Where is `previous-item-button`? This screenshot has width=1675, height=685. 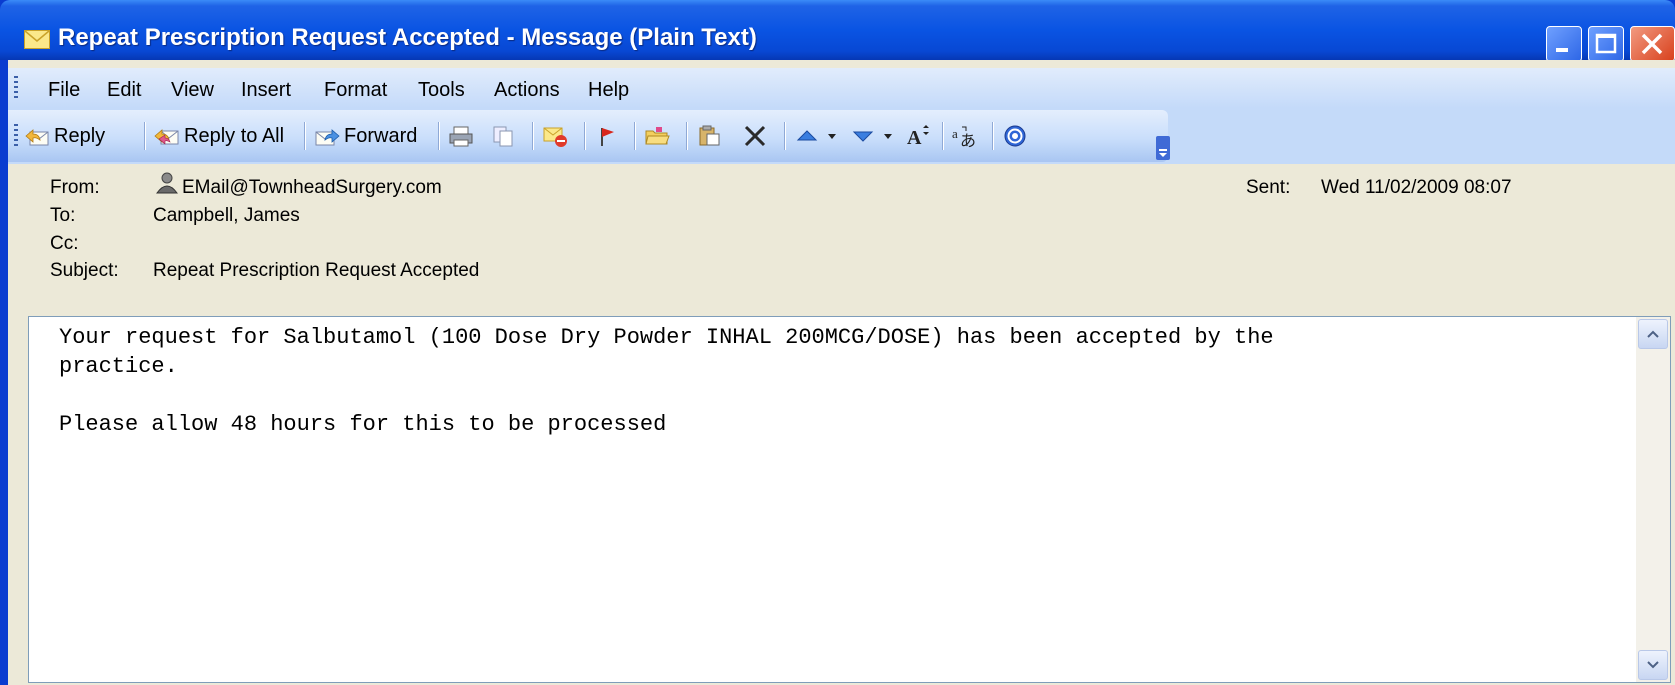
previous-item-button is located at coordinates (809, 136).